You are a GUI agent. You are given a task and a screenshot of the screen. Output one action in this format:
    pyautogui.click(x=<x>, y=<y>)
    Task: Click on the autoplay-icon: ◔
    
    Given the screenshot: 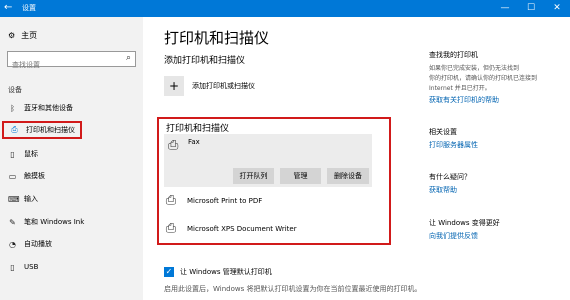 What is the action you would take?
    pyautogui.click(x=12, y=244)
    